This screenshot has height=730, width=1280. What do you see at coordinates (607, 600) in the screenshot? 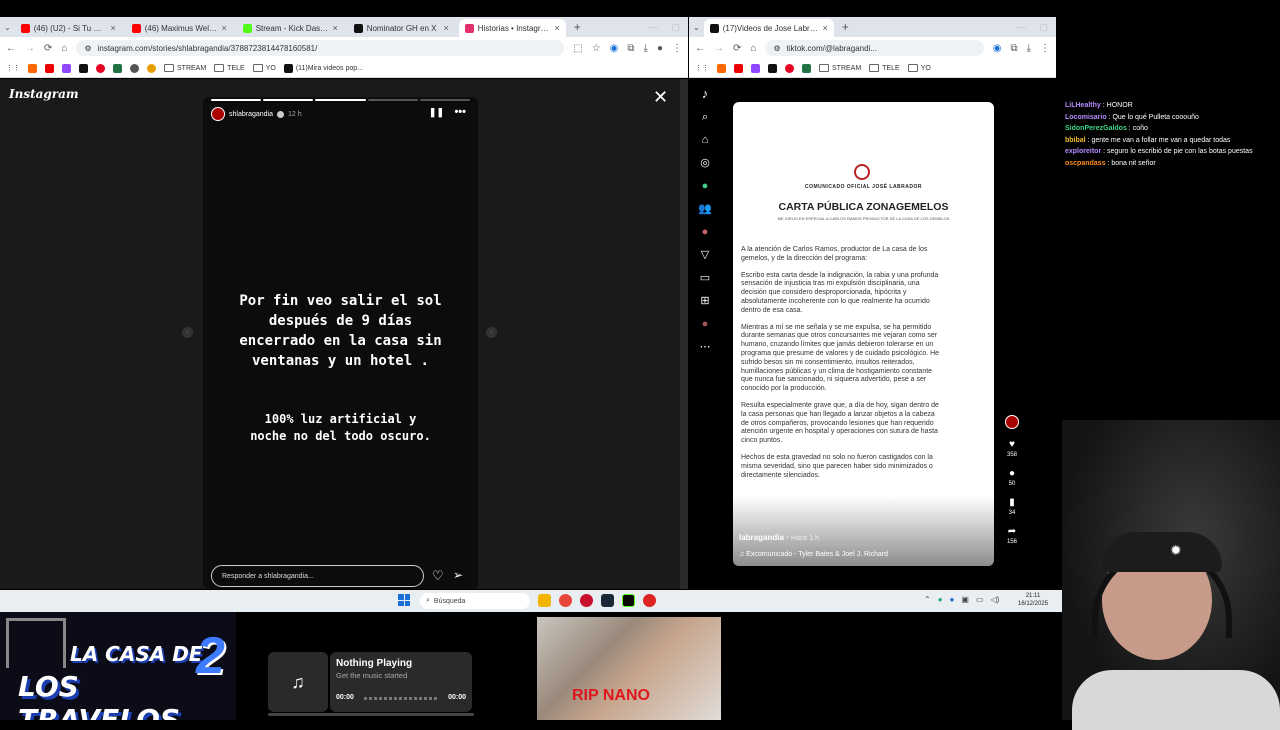
I see `steam-icon` at bounding box center [607, 600].